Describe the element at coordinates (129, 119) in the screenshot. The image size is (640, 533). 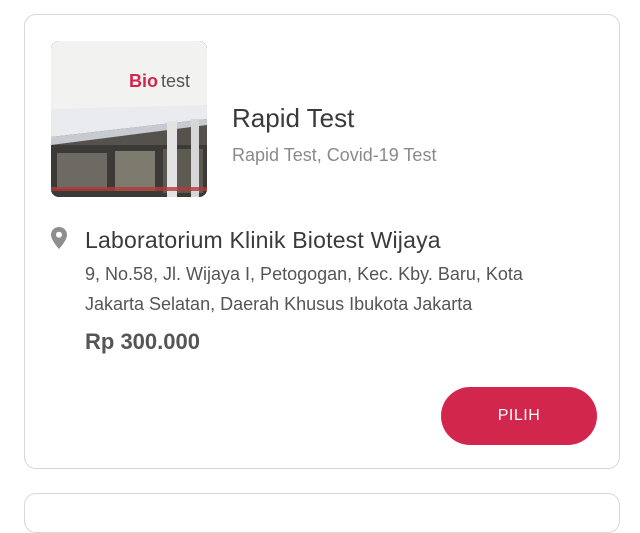
I see `lab-thumbnail-image: Bio test` at that location.